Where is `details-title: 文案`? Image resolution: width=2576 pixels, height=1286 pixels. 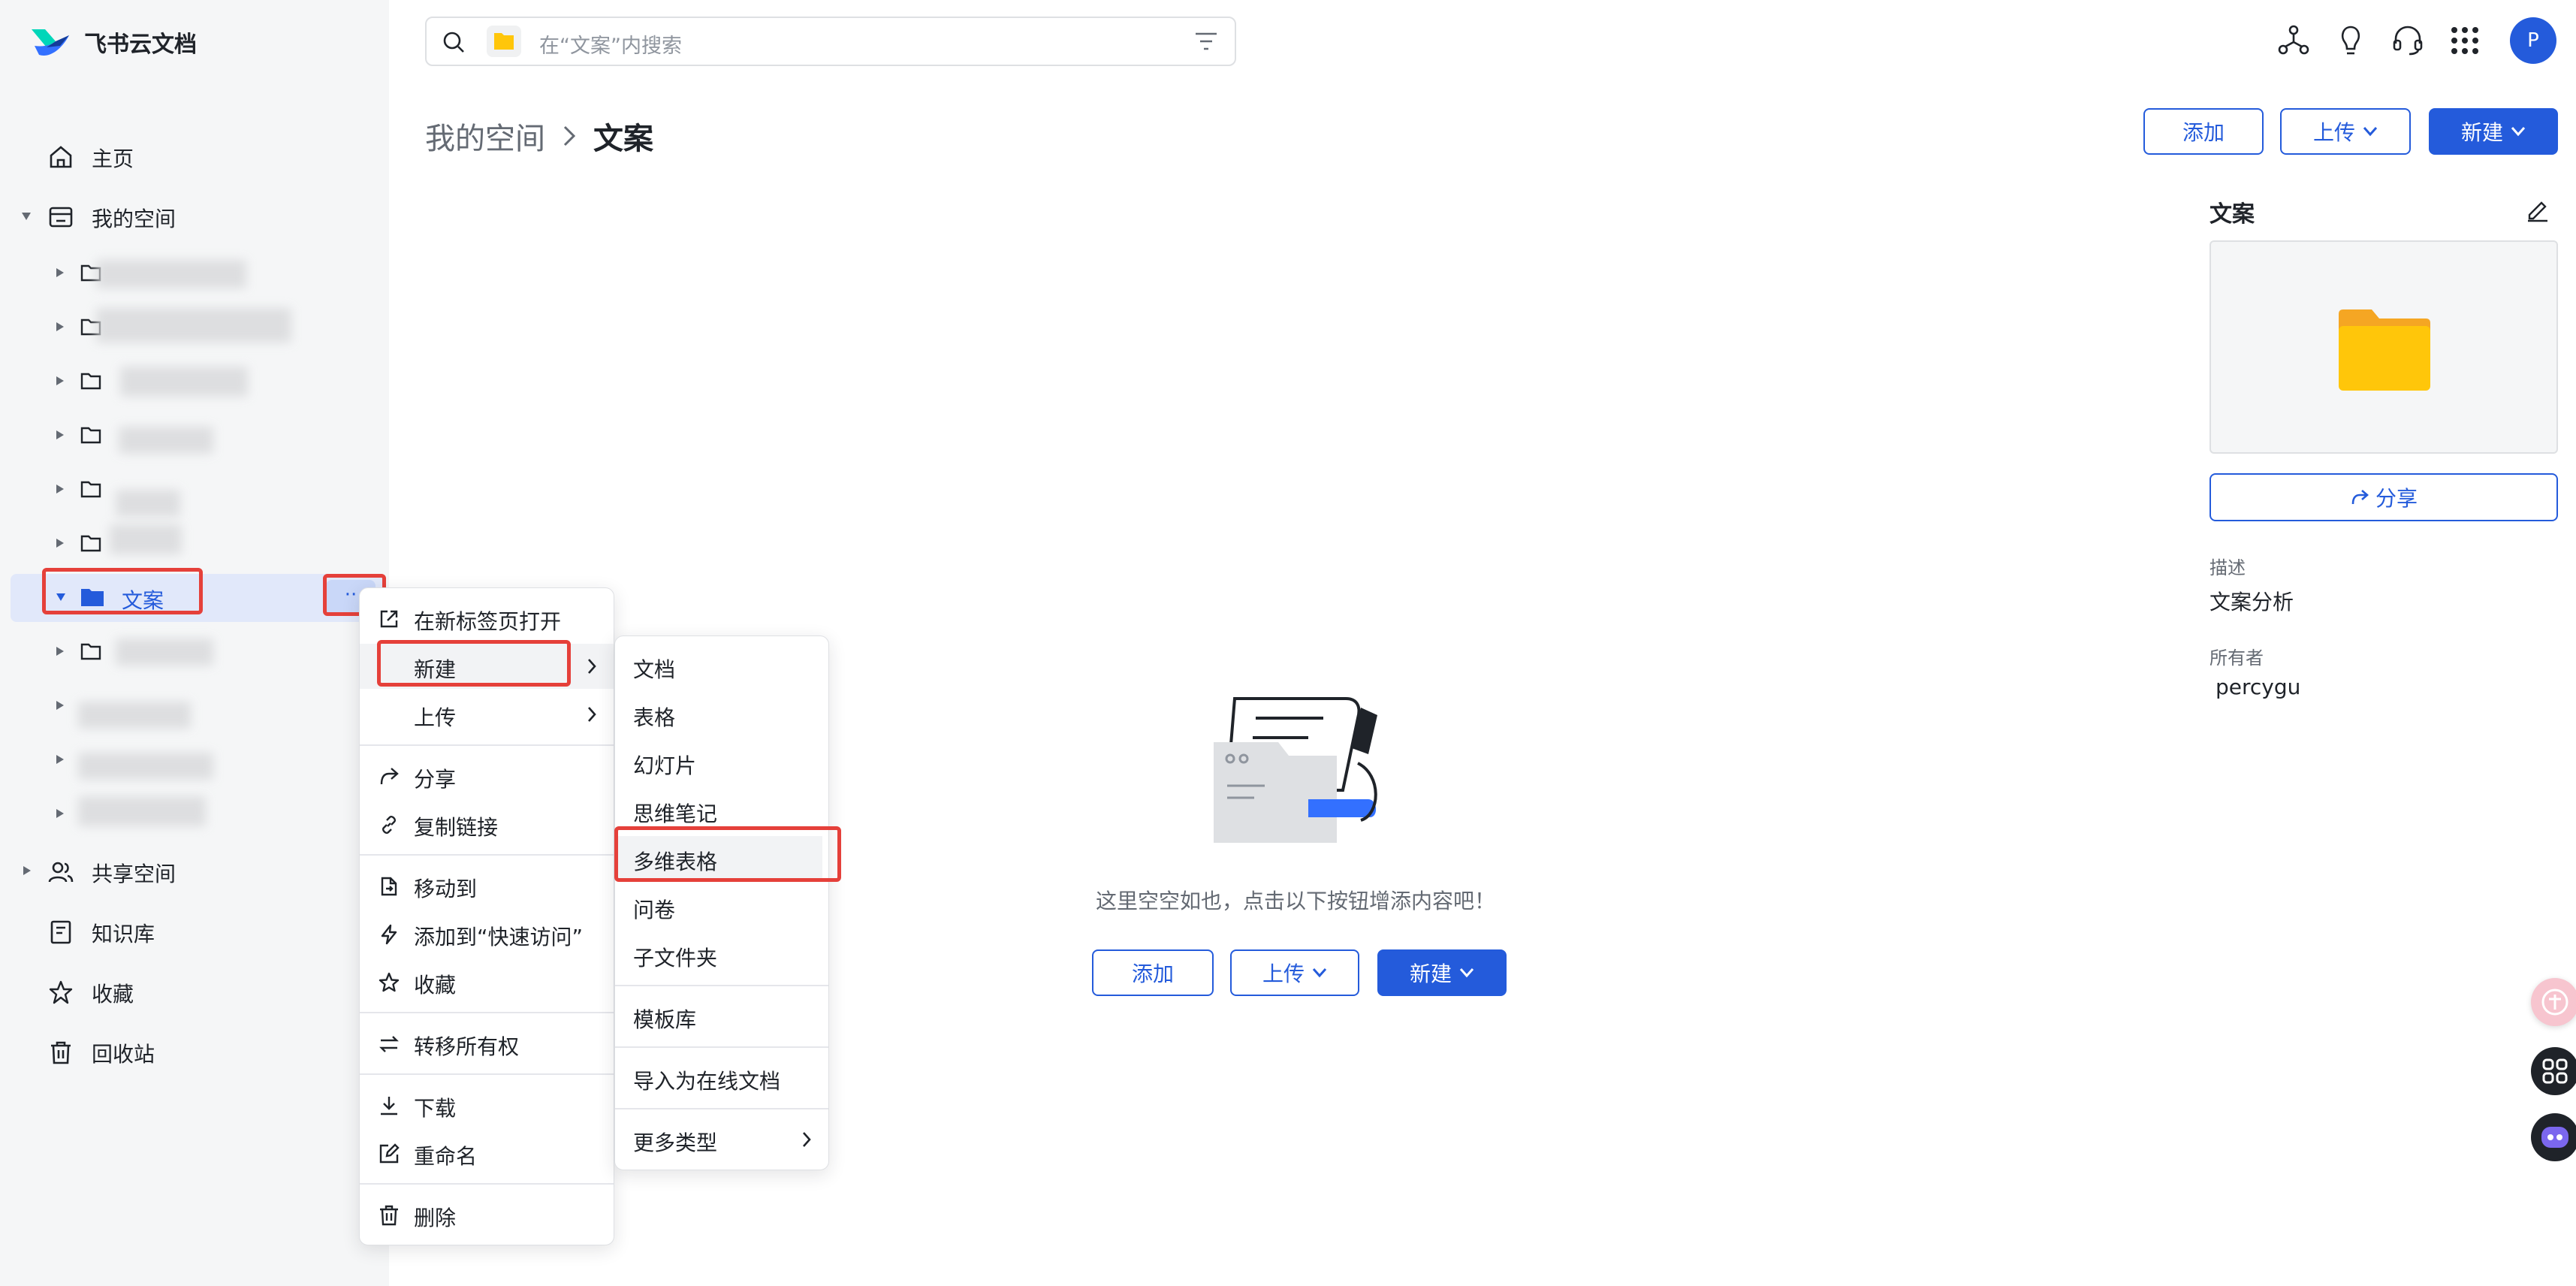 details-title: 文案 is located at coordinates (2232, 214).